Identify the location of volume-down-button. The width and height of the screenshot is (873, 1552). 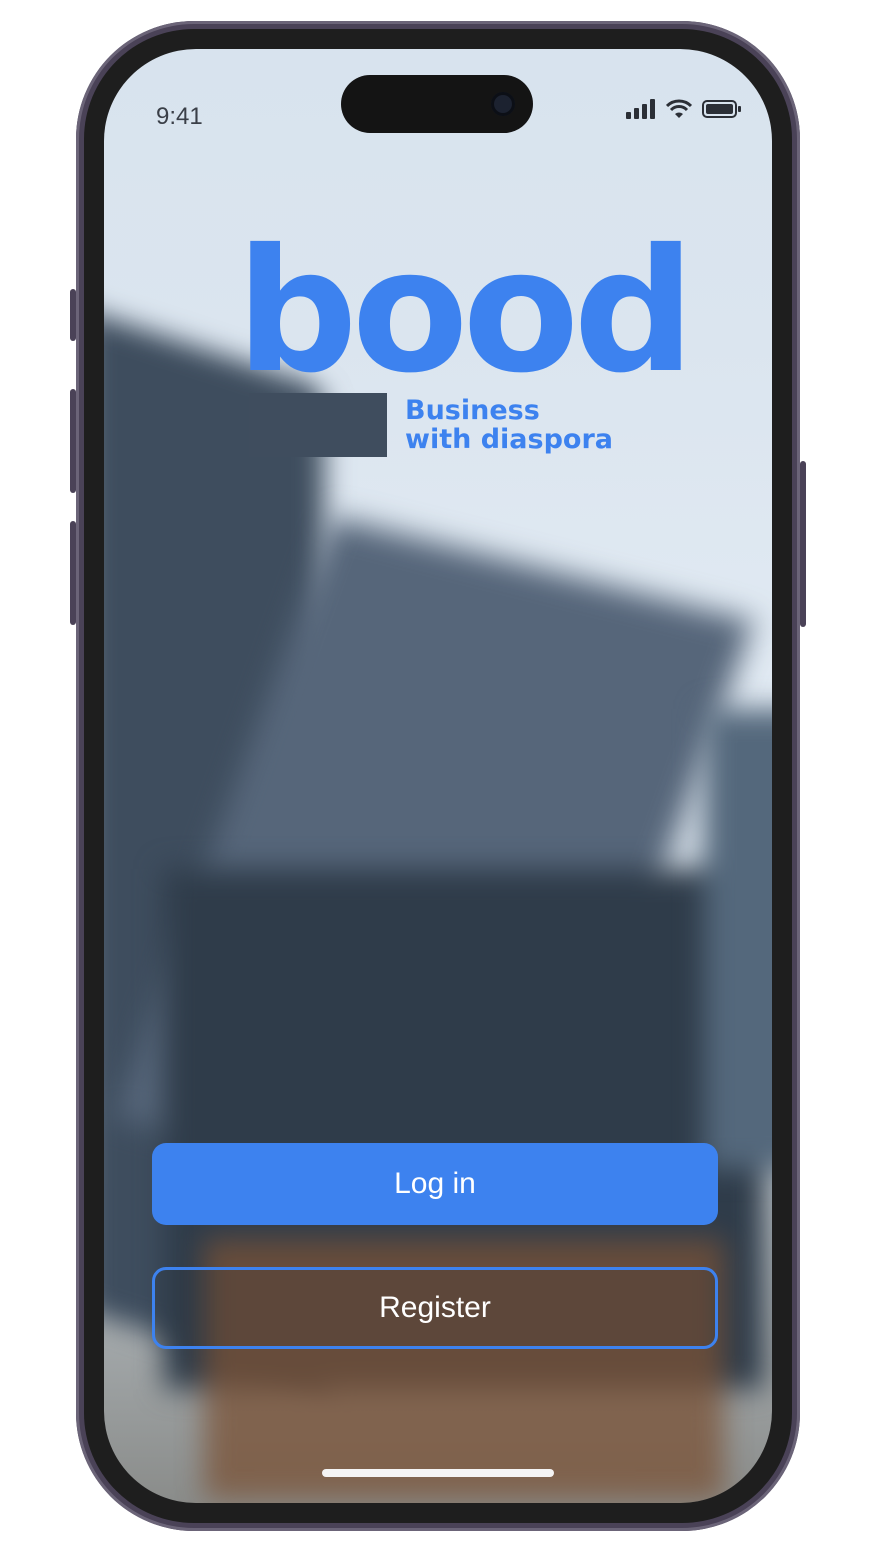
(73, 573).